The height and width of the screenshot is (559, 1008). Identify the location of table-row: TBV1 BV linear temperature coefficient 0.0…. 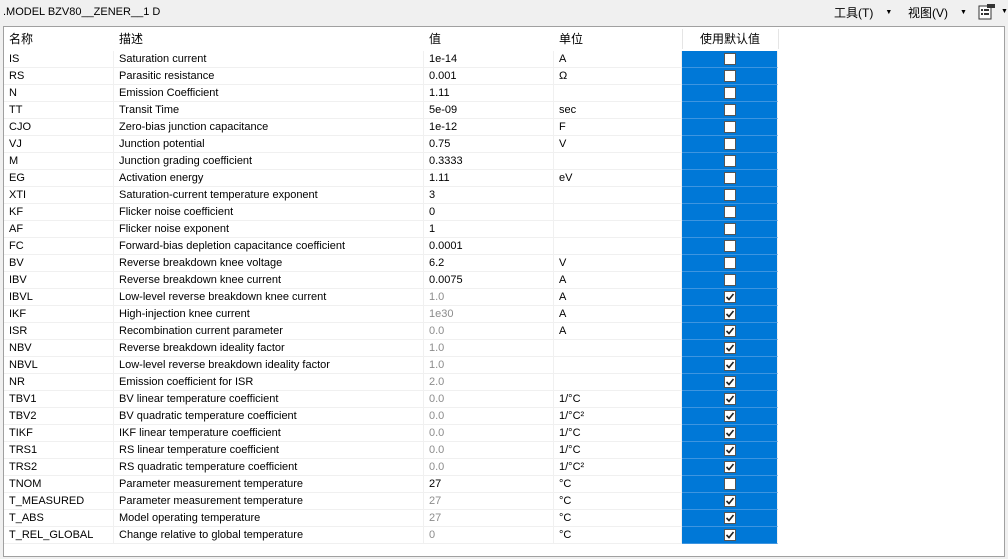
(504, 399).